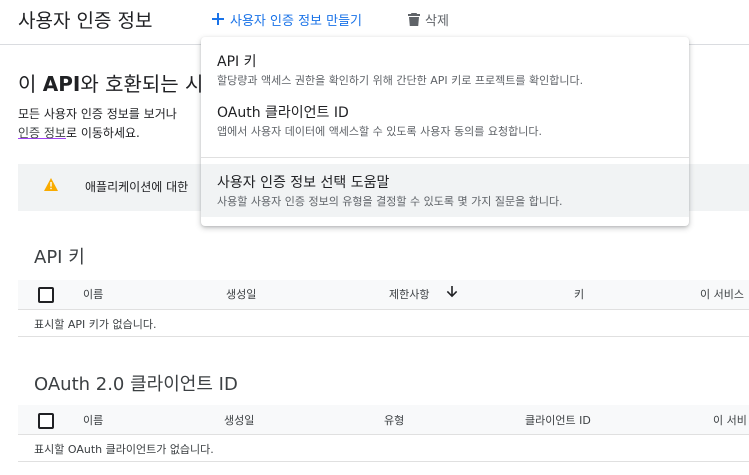  I want to click on description-line1: 모든 사용자 인증 정보를 보거나, so click(97, 114).